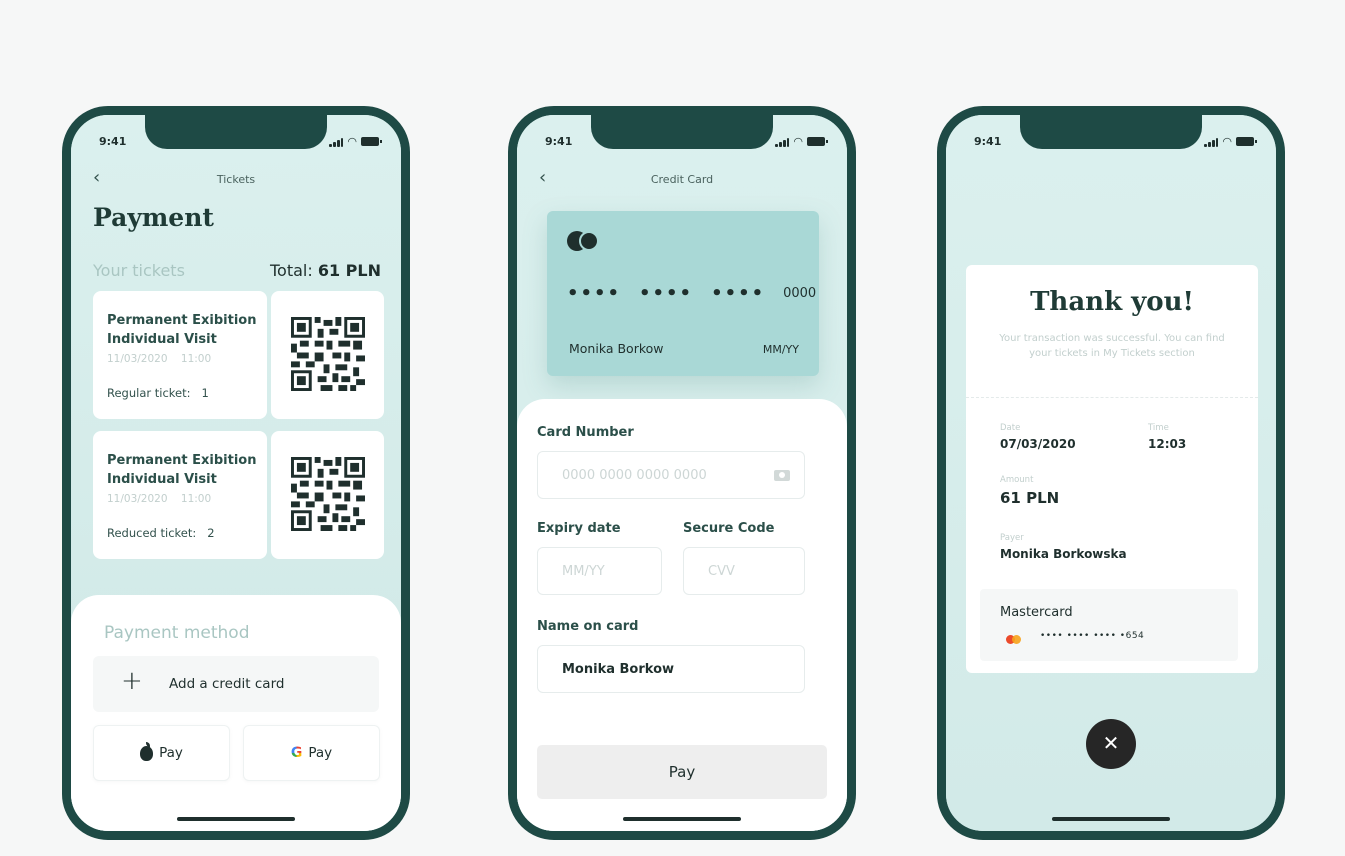 Image resolution: width=1345 pixels, height=856 pixels. I want to click on plus-icon: +, so click(132, 681).